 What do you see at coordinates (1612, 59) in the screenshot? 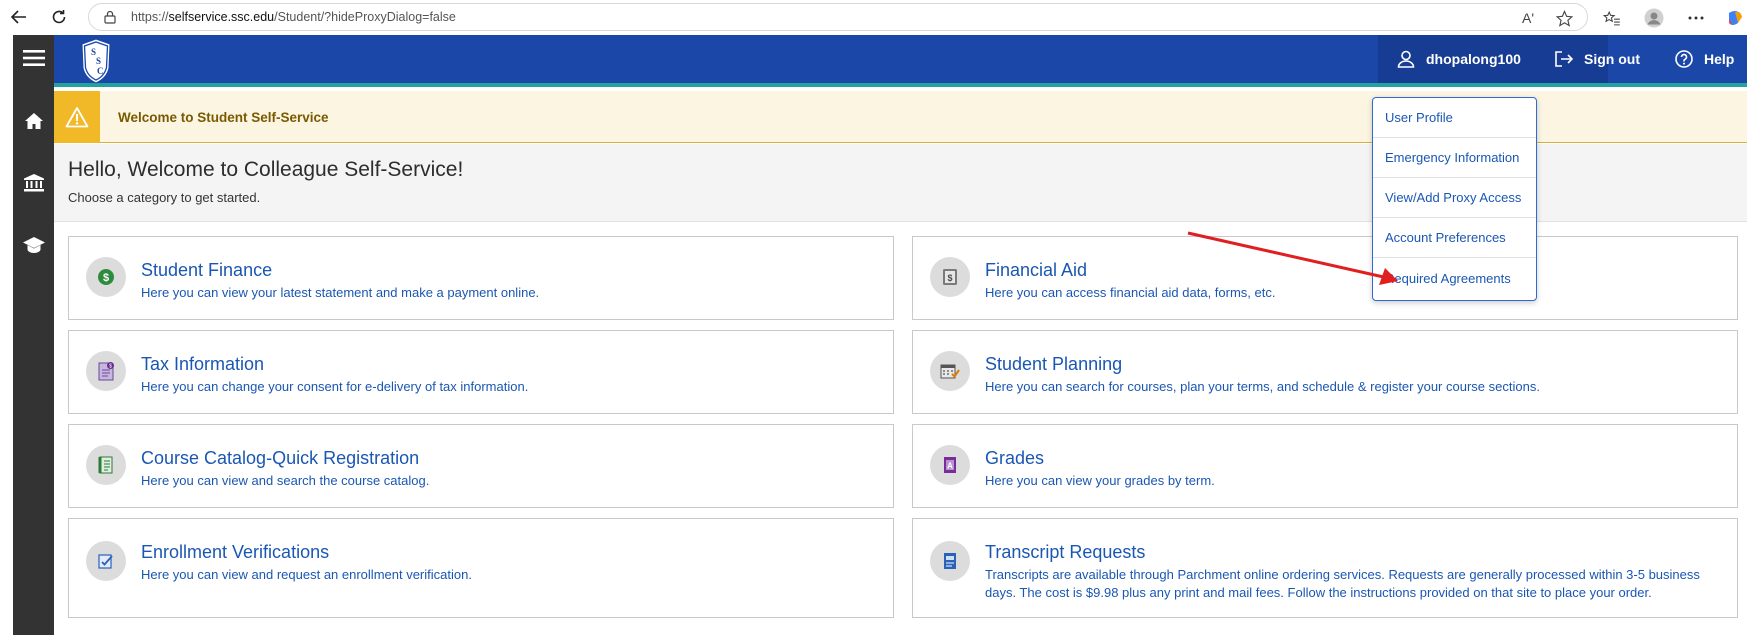
I see `sign-out-label: Sign out` at bounding box center [1612, 59].